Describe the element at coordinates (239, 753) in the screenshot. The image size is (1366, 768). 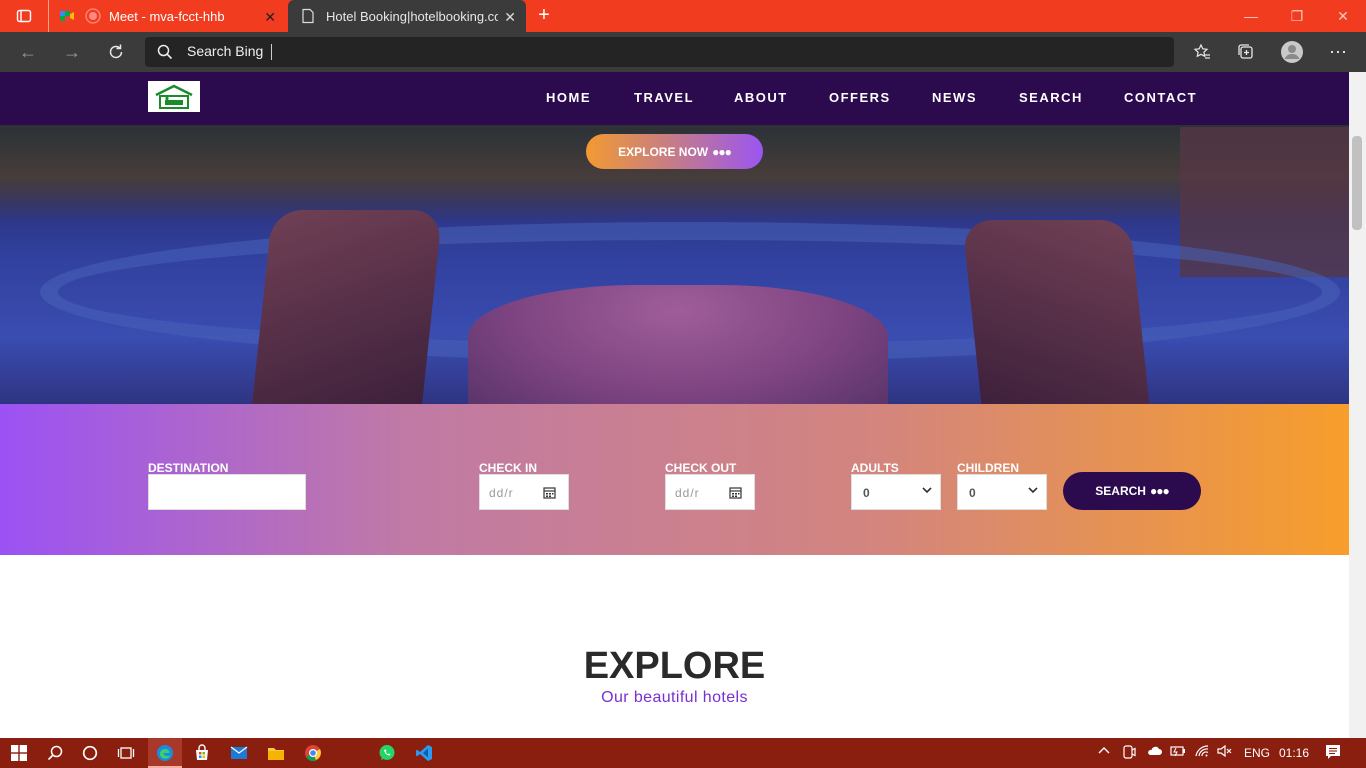
I see `mail-icon` at that location.